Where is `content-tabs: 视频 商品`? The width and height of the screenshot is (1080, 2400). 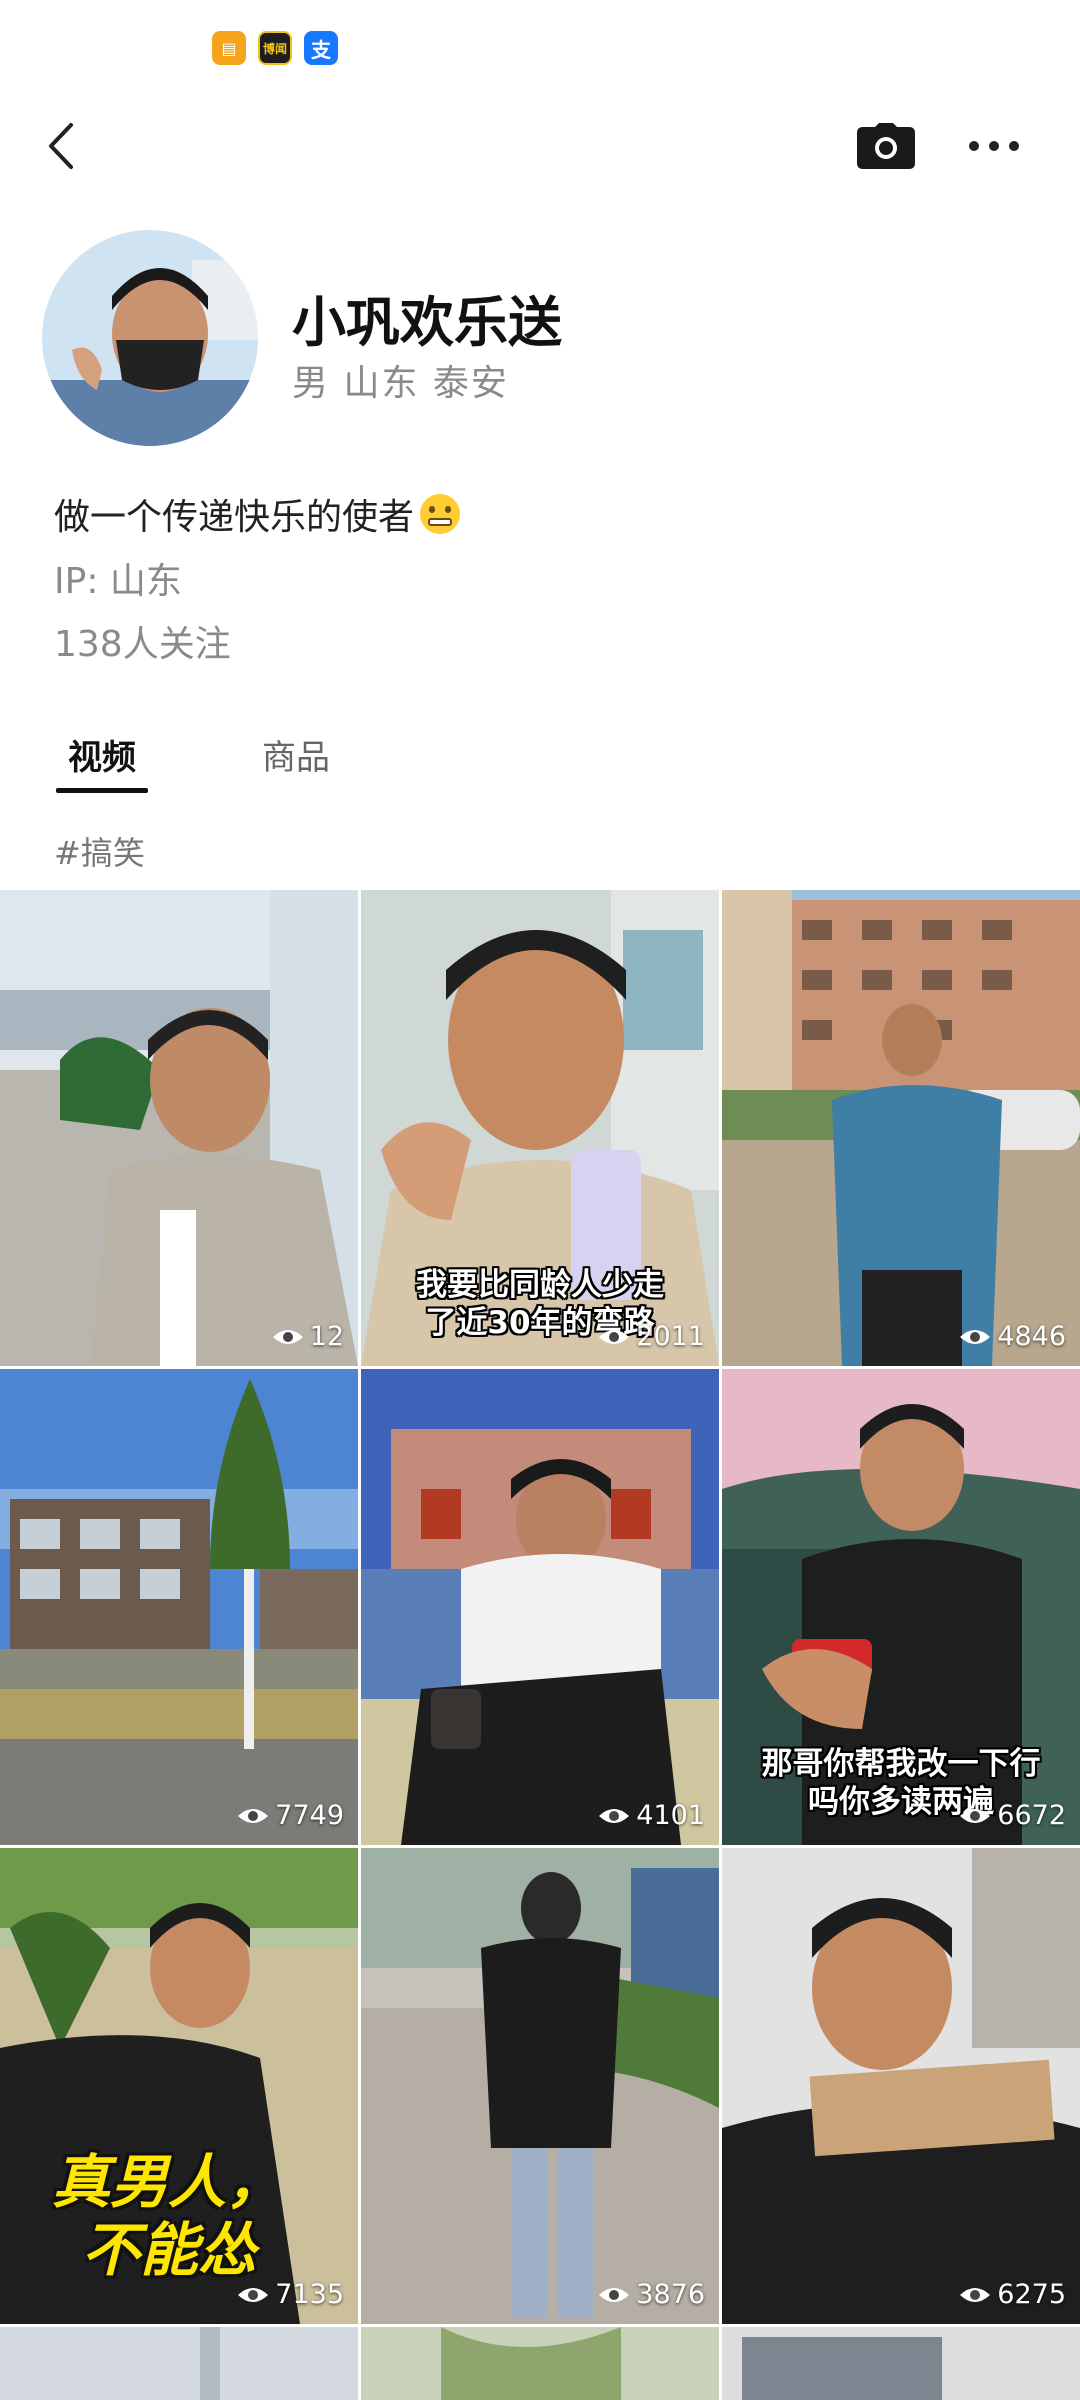 content-tabs: 视频 商品 is located at coordinates (540, 760).